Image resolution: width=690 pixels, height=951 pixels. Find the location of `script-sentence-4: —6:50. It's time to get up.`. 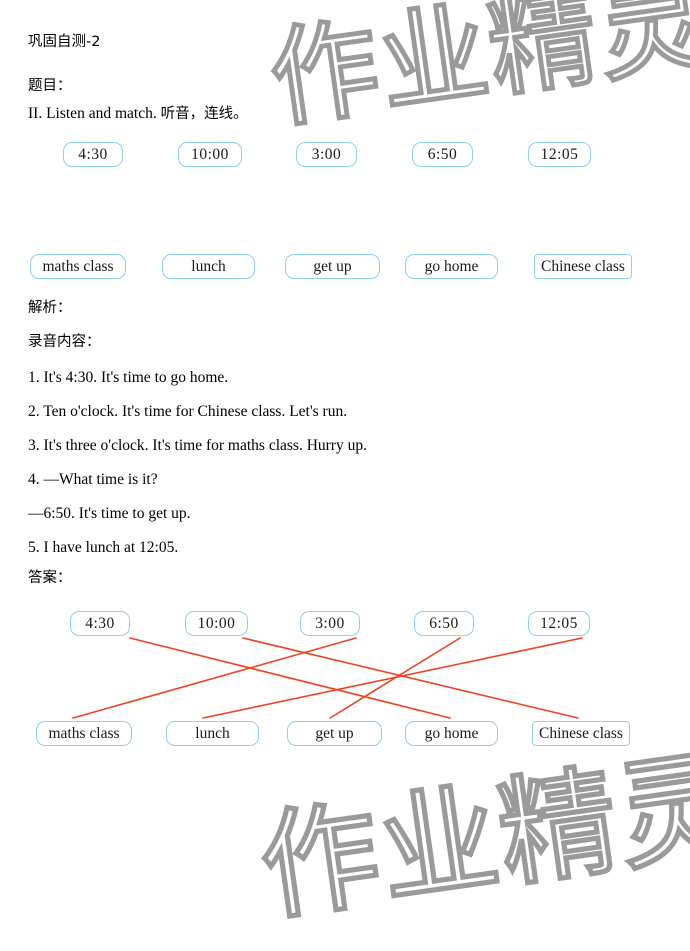

script-sentence-4: —6:50. It's time to get up. is located at coordinates (109, 513).